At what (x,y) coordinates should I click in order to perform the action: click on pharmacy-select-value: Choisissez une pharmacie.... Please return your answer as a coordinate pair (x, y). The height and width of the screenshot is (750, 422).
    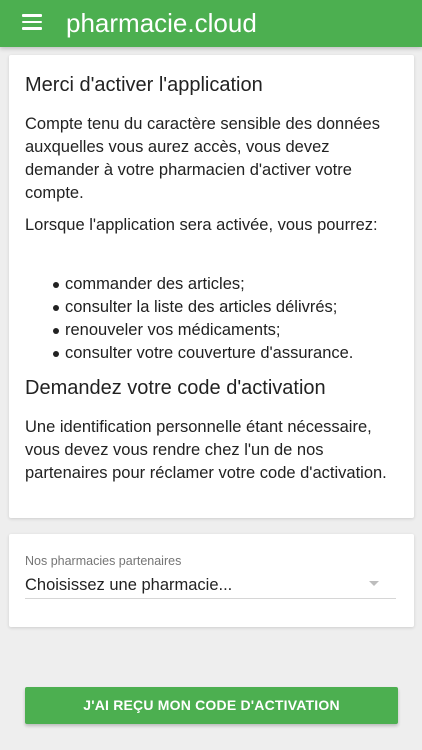
    Looking at the image, I should click on (129, 585).